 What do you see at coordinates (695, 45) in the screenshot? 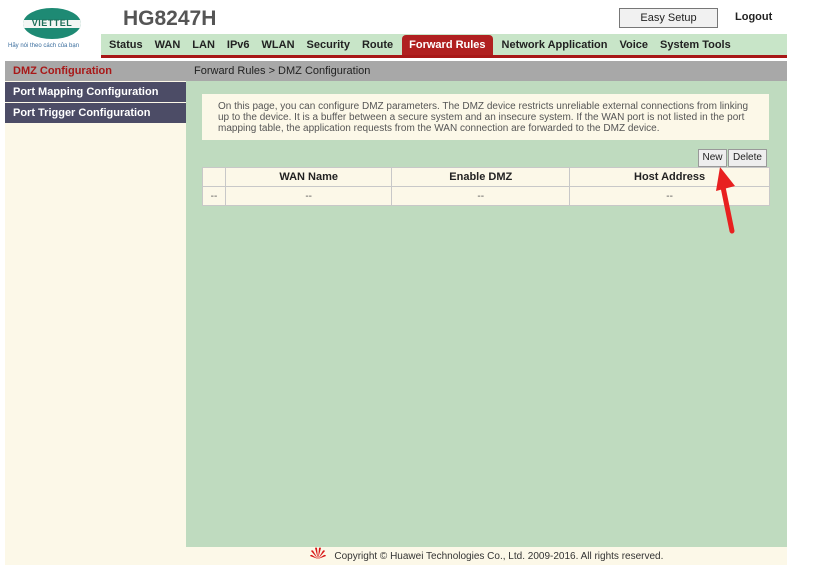
I see `nav-system-tools: System Tools` at bounding box center [695, 45].